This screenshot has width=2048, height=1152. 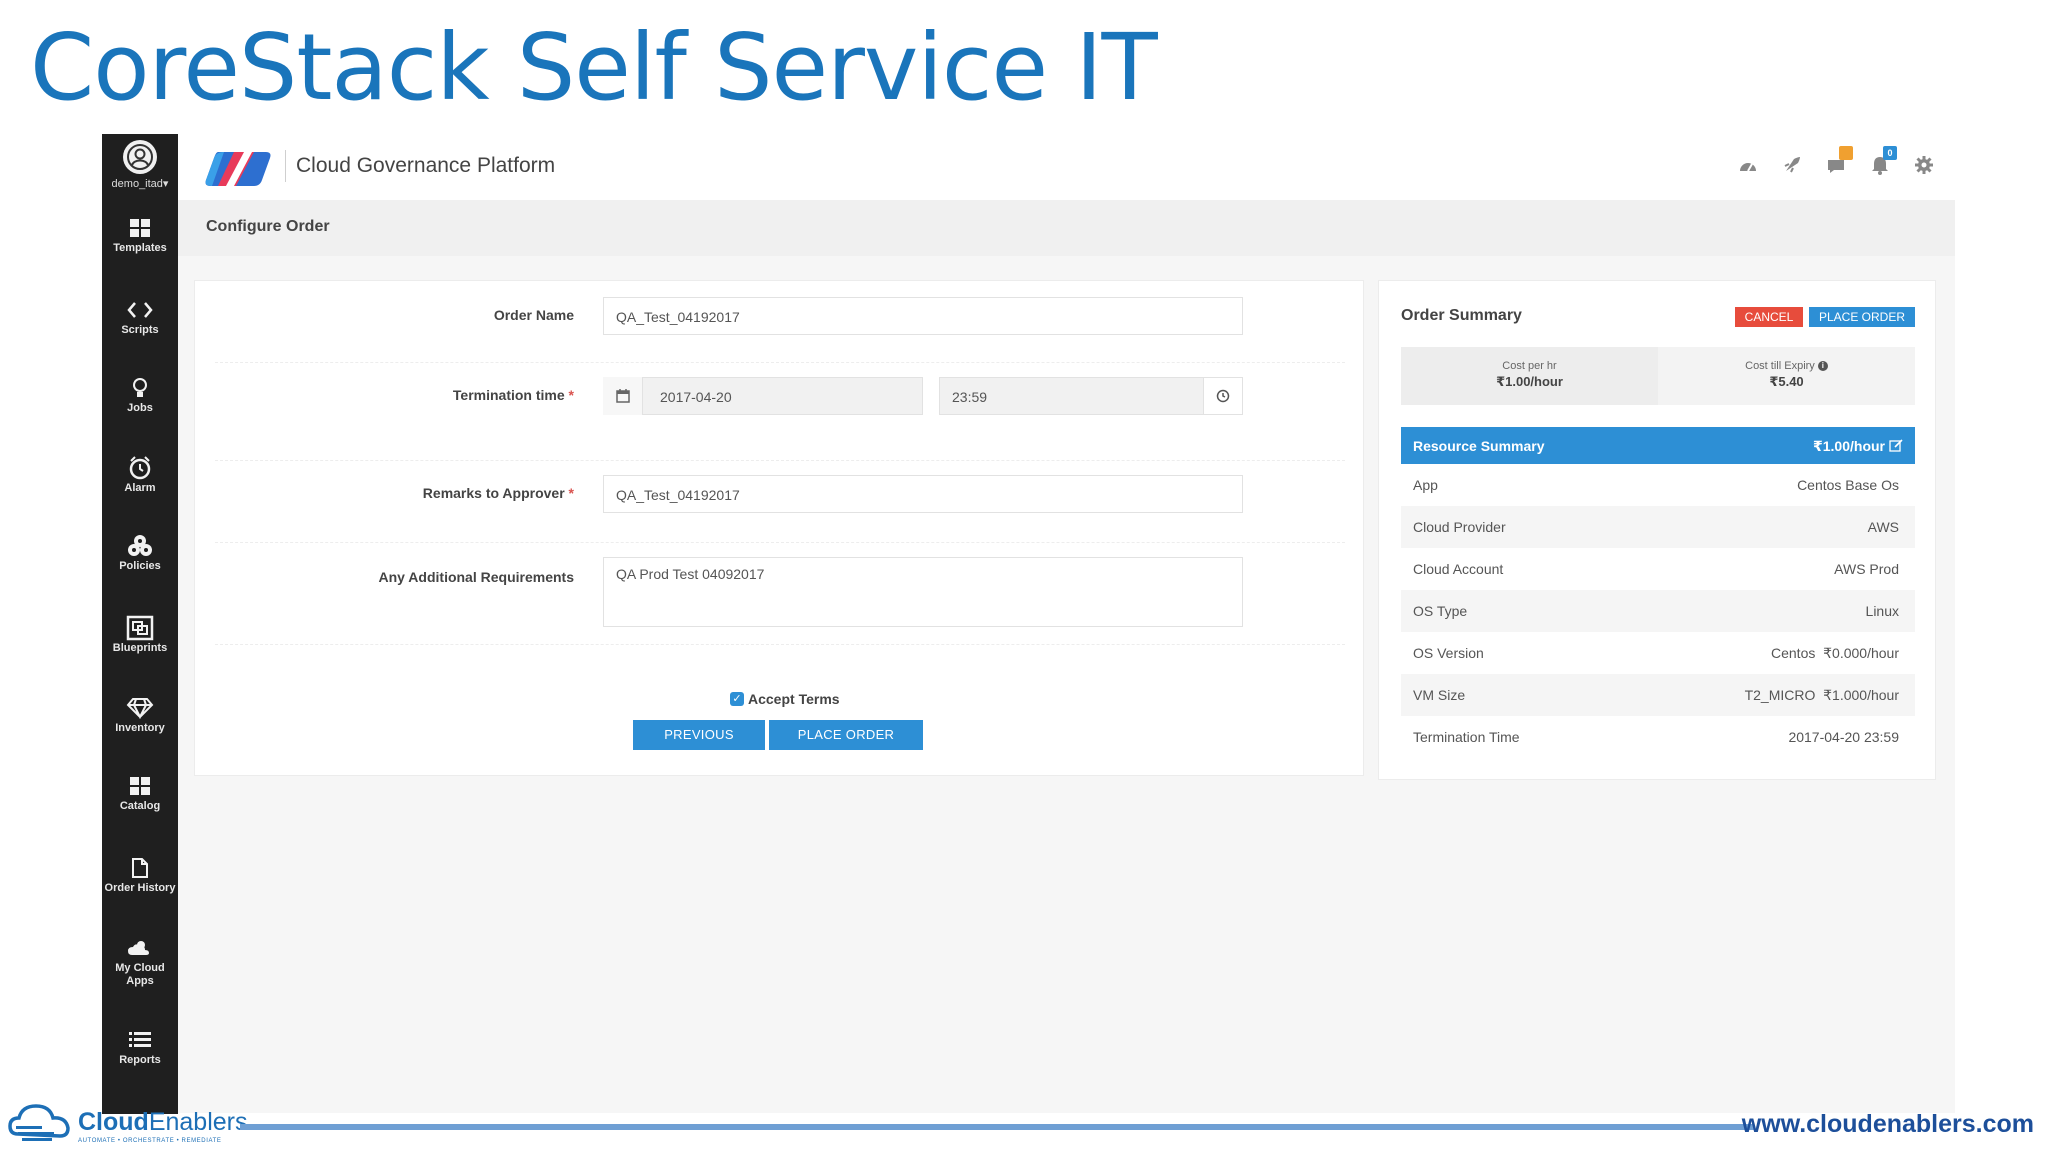 What do you see at coordinates (140, 157) in the screenshot?
I see `user-avatar-icon` at bounding box center [140, 157].